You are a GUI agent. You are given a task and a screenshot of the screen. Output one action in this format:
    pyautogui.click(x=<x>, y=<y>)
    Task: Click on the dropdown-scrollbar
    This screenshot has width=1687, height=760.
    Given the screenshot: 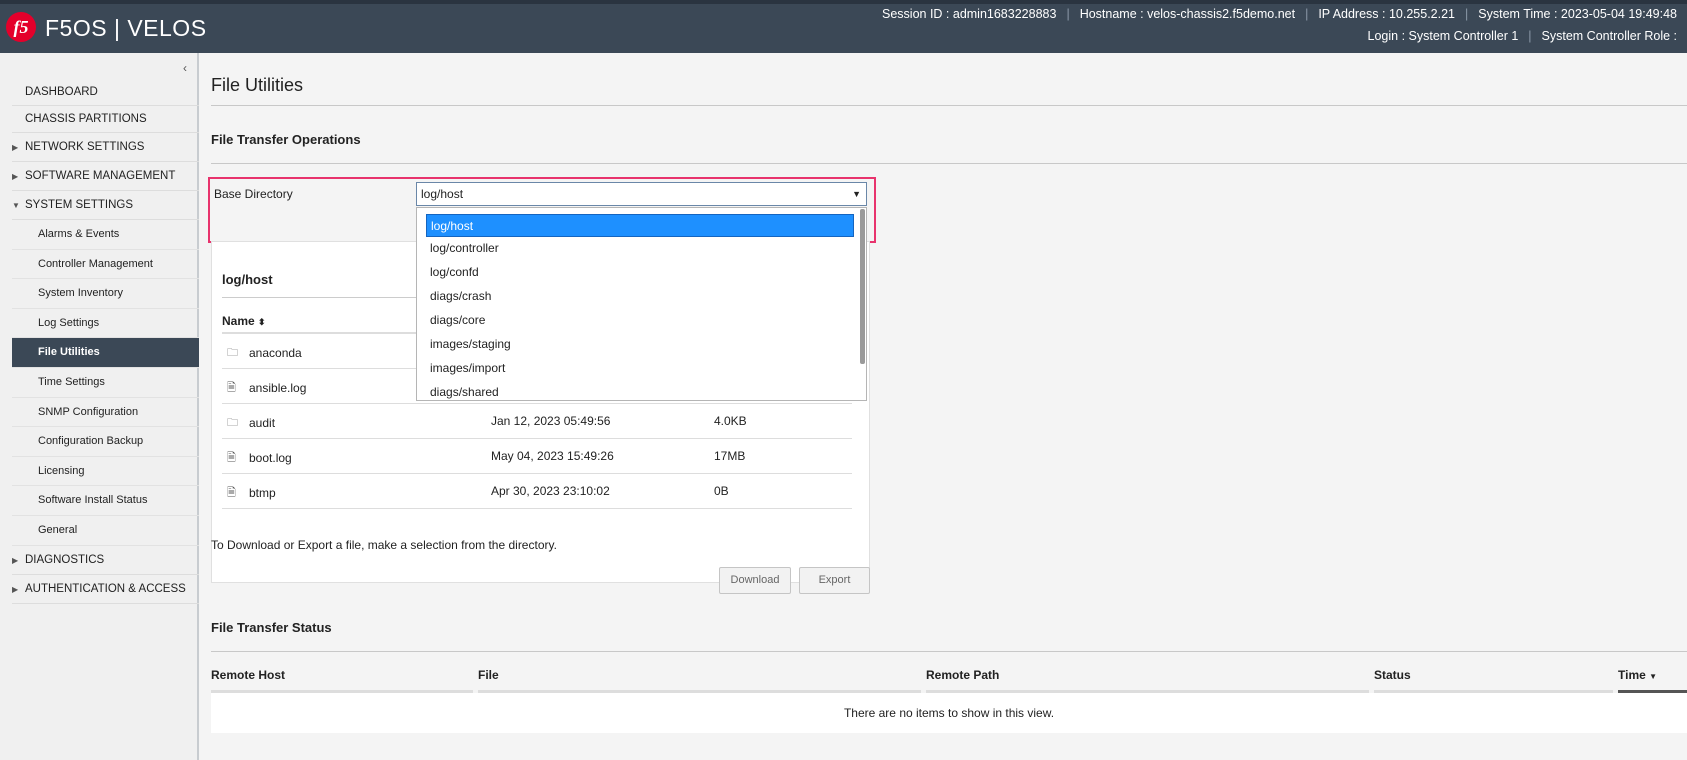 What is the action you would take?
    pyautogui.click(x=862, y=286)
    